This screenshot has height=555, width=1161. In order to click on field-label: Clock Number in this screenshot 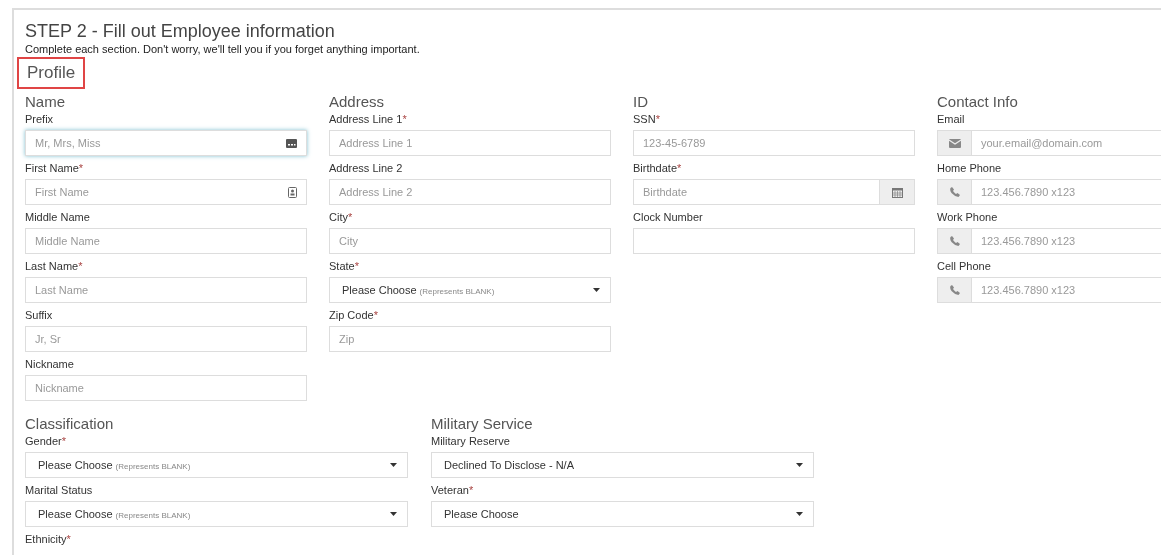, I will do `click(668, 217)`.